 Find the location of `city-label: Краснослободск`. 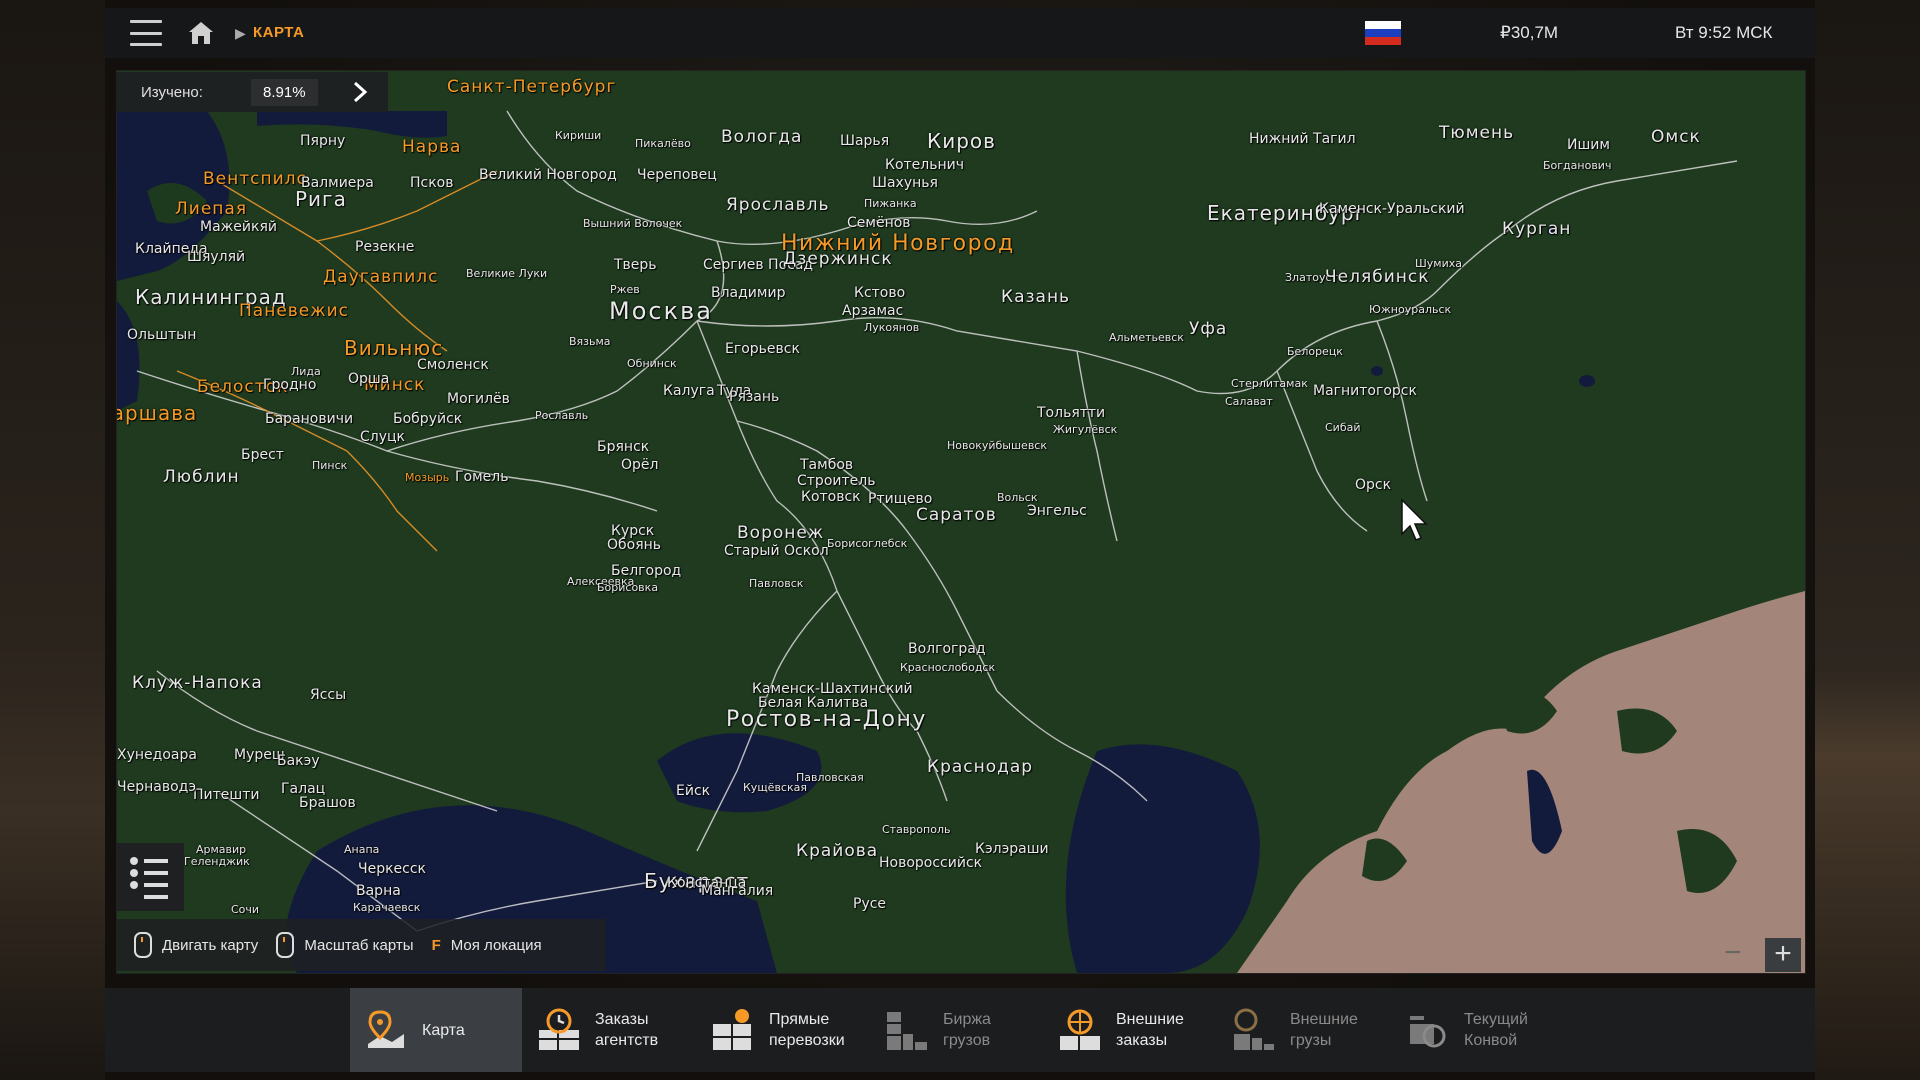

city-label: Краснослободск is located at coordinates (948, 667).